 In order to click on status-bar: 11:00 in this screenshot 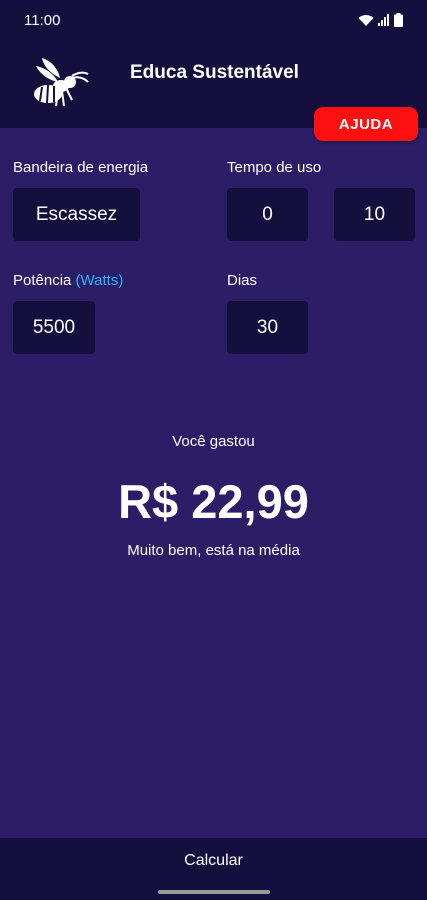, I will do `click(213, 20)`.